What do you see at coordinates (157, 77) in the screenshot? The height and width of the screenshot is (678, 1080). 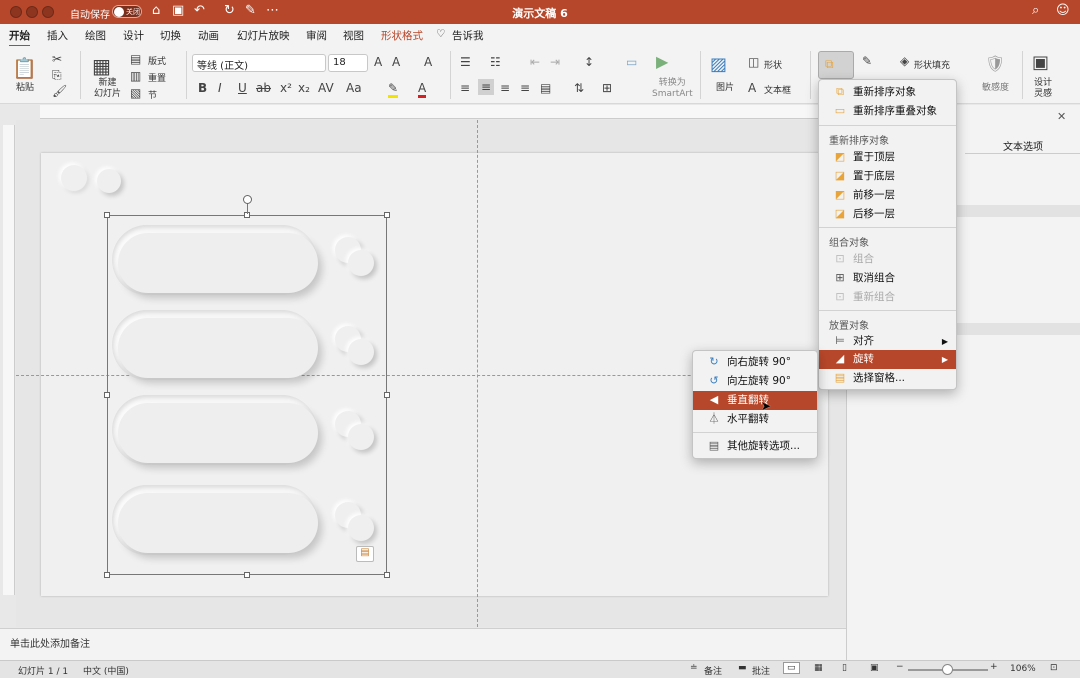 I see `reset-label: 重置` at bounding box center [157, 77].